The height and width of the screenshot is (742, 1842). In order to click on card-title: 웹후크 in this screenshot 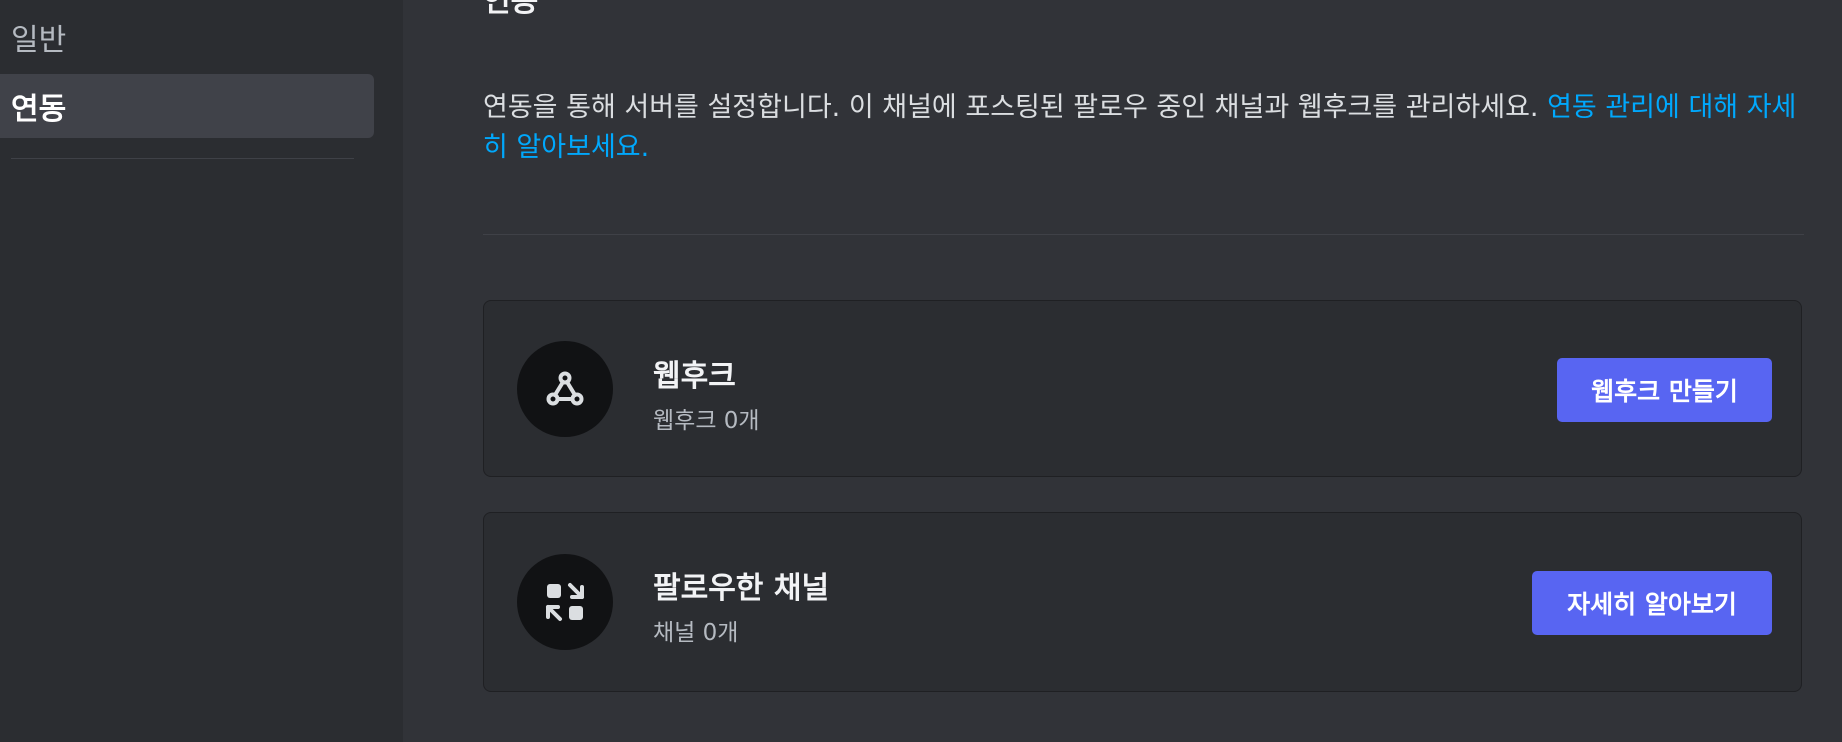, I will do `click(694, 376)`.